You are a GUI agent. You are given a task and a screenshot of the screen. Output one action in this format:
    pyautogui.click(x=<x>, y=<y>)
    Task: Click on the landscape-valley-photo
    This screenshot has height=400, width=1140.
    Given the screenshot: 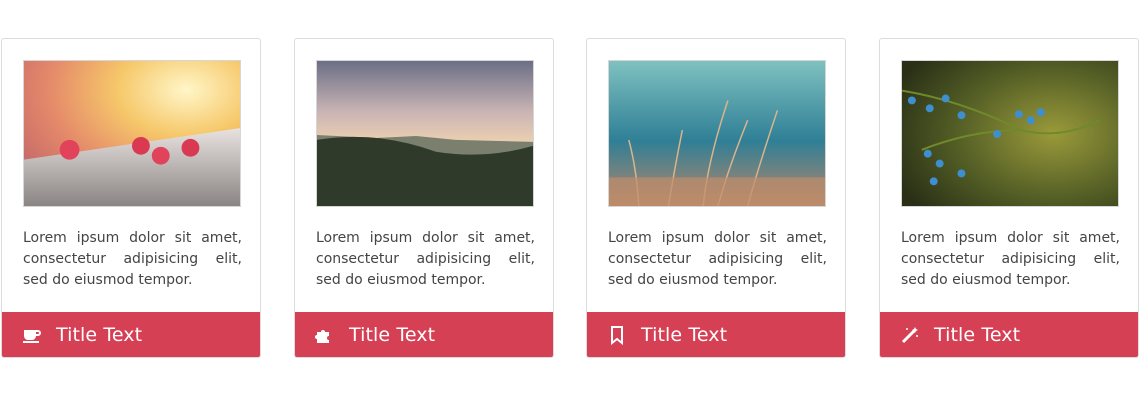 What is the action you would take?
    pyautogui.click(x=425, y=133)
    